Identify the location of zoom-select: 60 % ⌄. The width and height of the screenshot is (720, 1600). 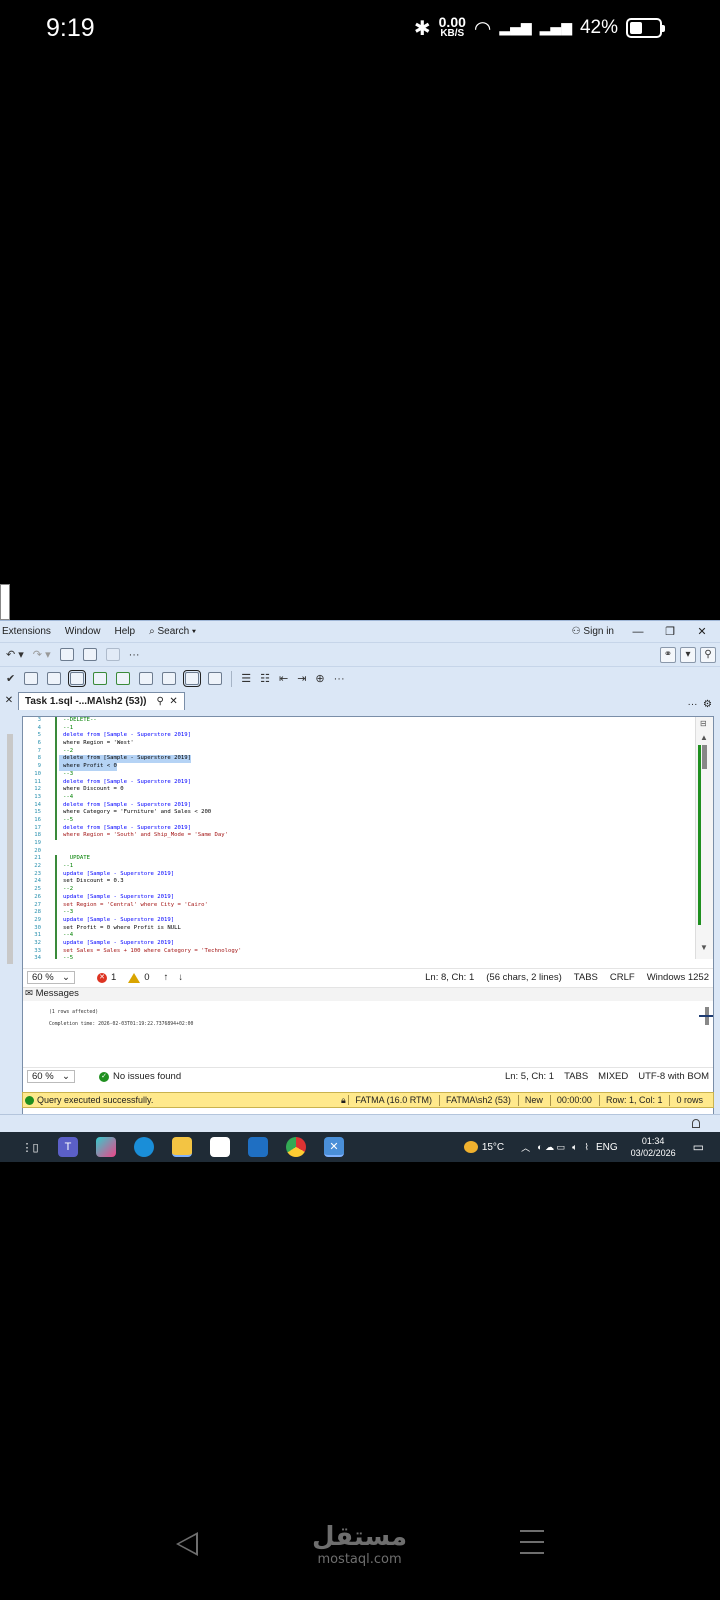
(51, 977).